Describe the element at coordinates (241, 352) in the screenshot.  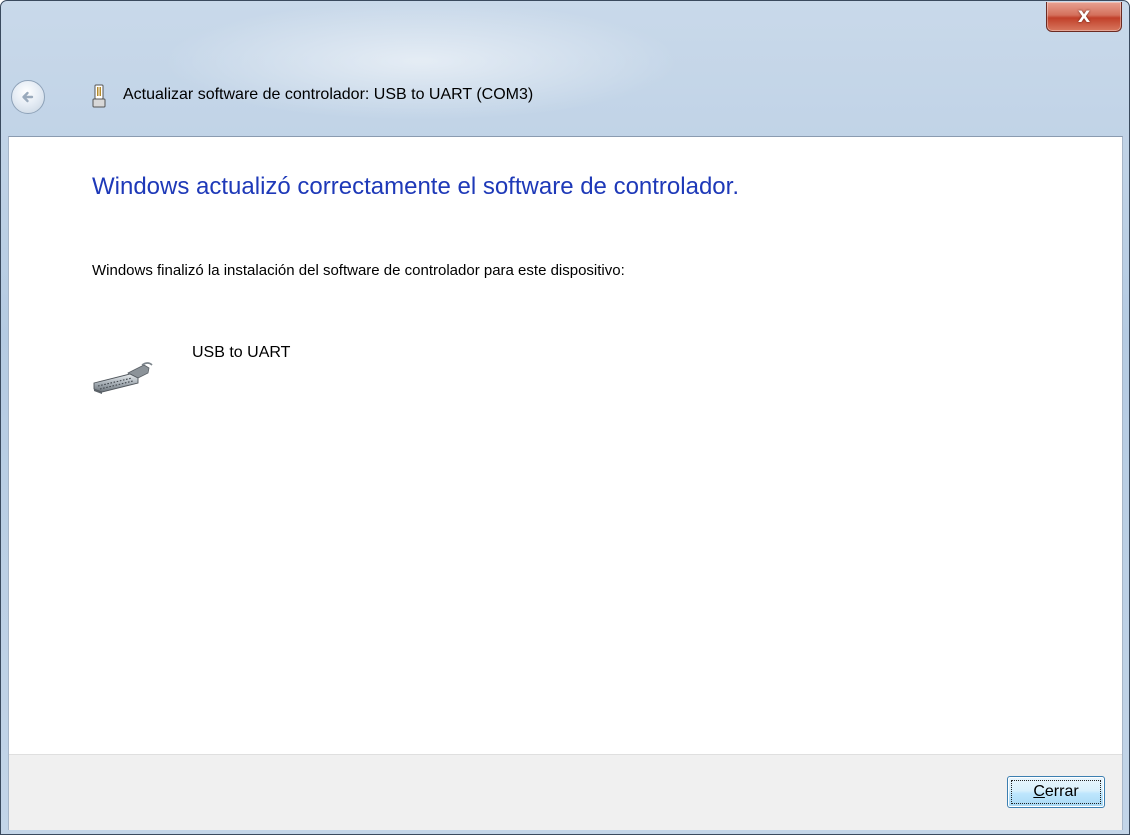
I see `device-name: USB to UART` at that location.